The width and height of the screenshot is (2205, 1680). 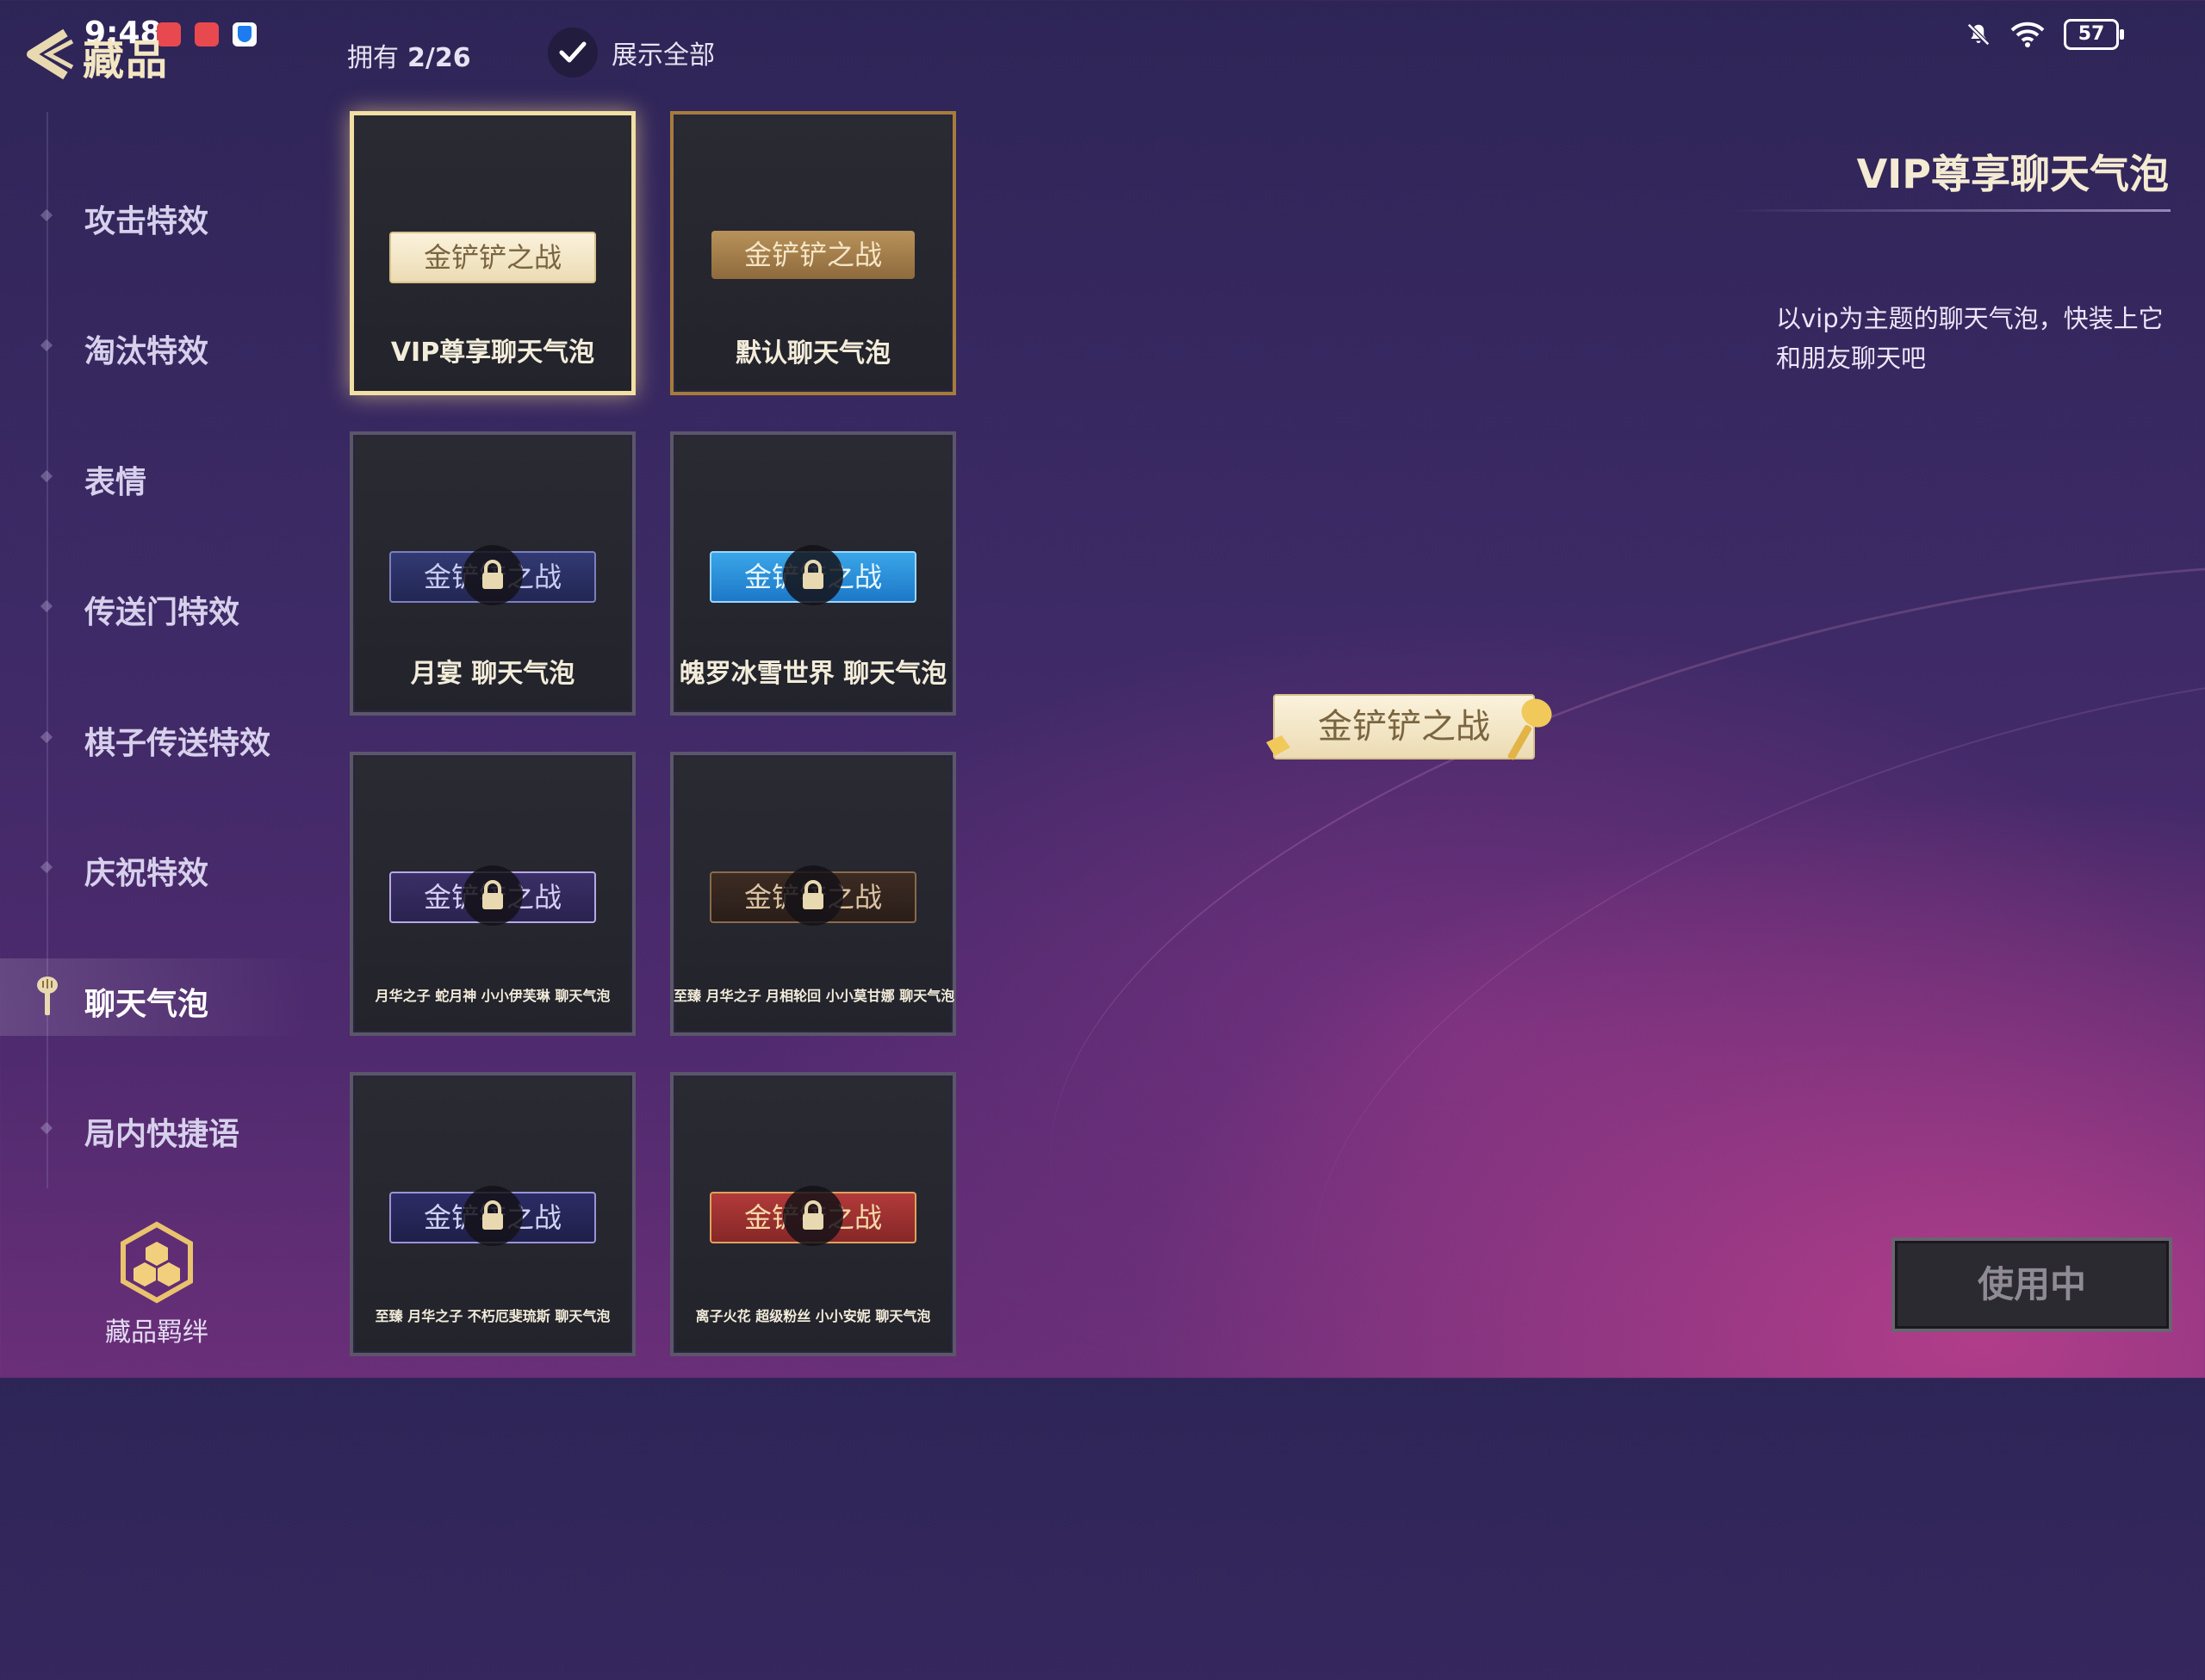 What do you see at coordinates (177, 744) in the screenshot?
I see `sidebar-item-label: 棋子传送特效` at bounding box center [177, 744].